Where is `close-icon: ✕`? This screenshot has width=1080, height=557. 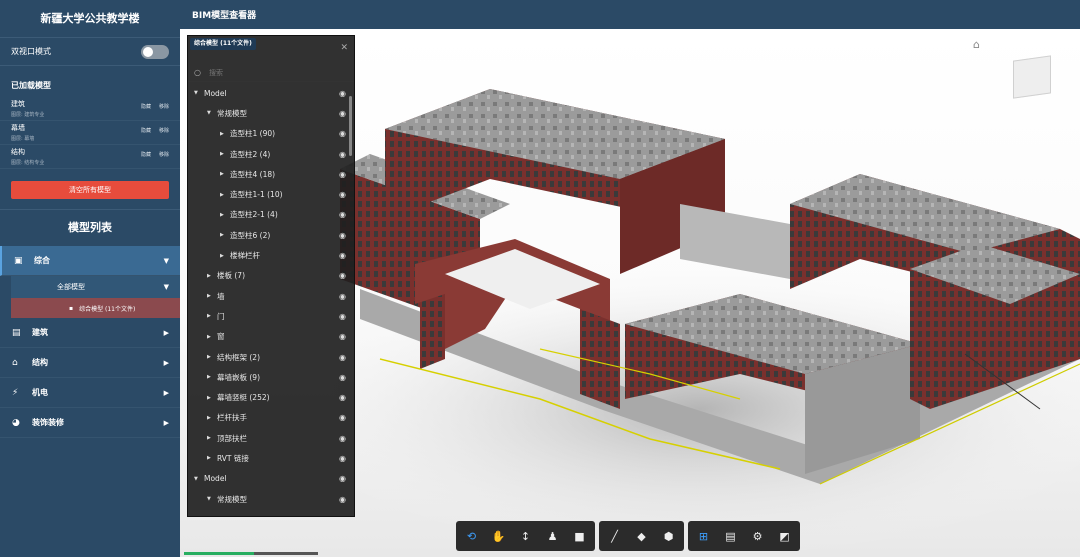 close-icon: ✕ is located at coordinates (344, 48).